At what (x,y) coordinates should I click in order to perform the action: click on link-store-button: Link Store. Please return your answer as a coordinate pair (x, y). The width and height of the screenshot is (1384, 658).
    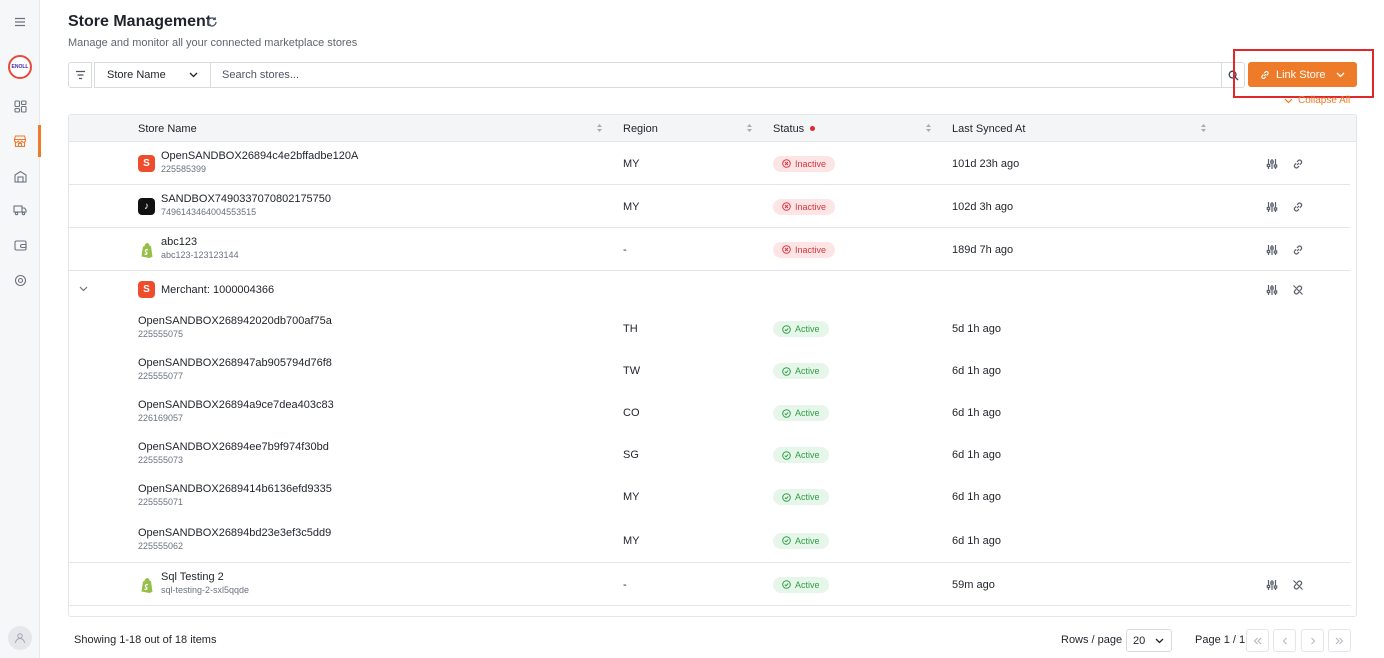
    Looking at the image, I should click on (1302, 74).